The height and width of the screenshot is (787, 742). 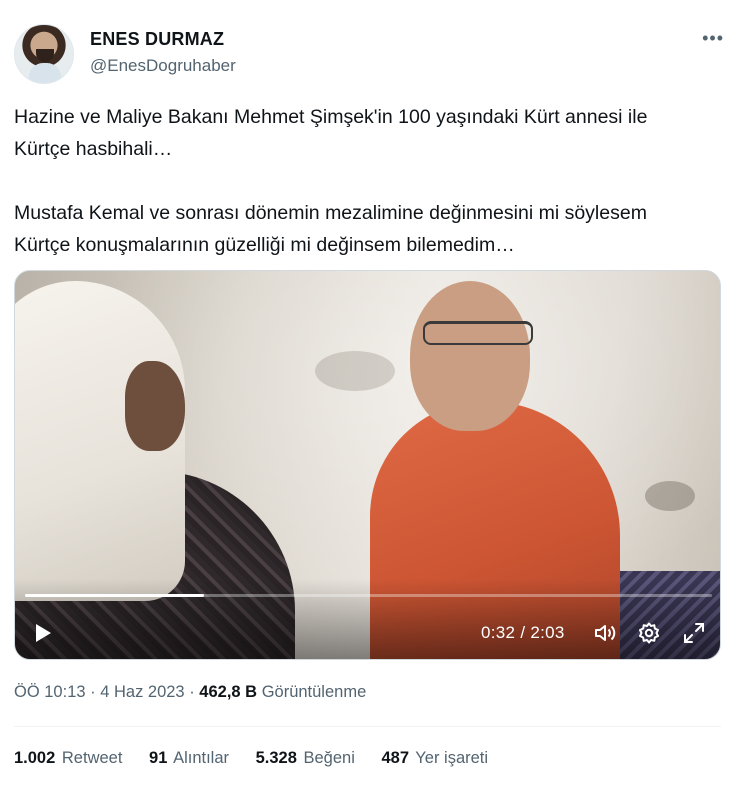 What do you see at coordinates (163, 39) in the screenshot?
I see `author-name: ENES DURMAZ` at bounding box center [163, 39].